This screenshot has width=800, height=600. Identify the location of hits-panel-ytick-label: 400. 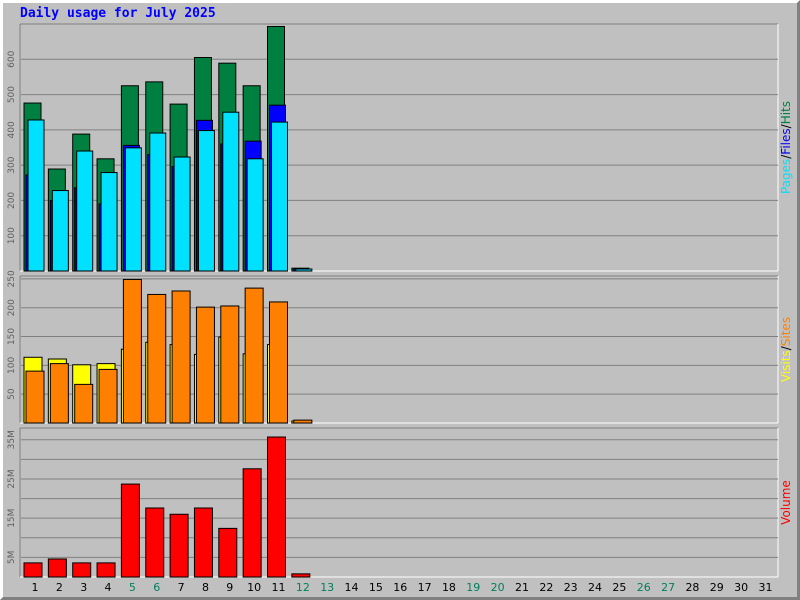
(12, 129).